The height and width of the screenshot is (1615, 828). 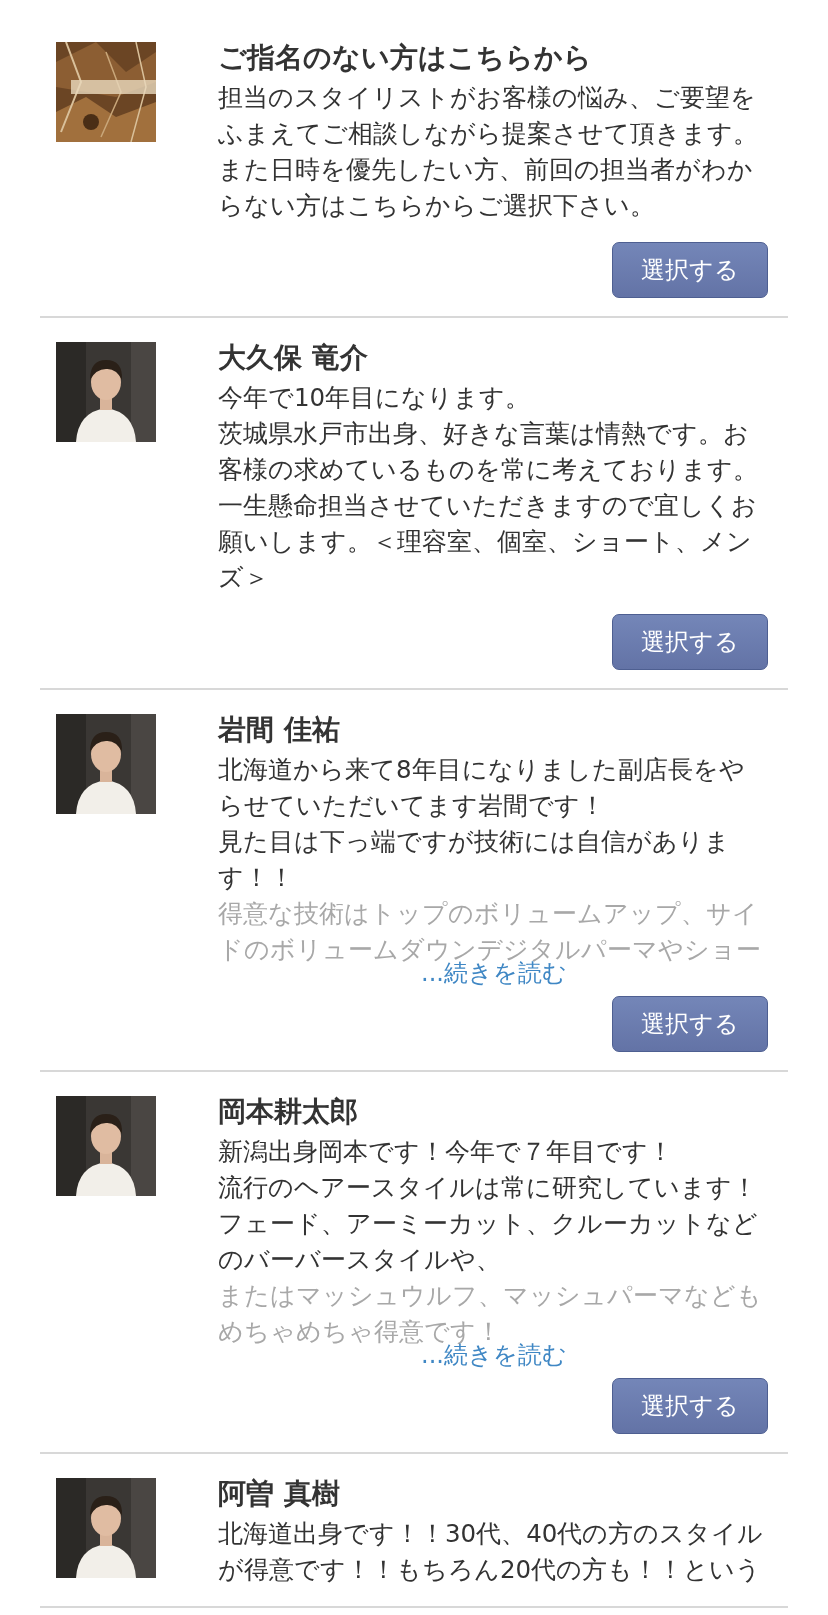 I want to click on stylist-name: 岡本耕太郎, so click(x=288, y=1112).